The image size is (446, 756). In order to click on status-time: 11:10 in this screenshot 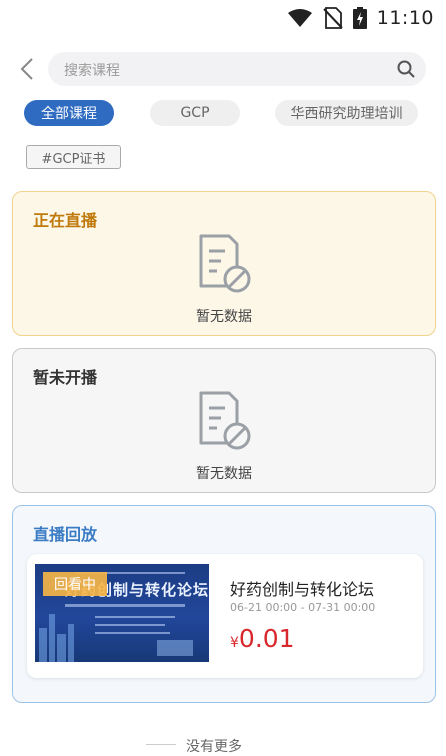, I will do `click(405, 18)`.